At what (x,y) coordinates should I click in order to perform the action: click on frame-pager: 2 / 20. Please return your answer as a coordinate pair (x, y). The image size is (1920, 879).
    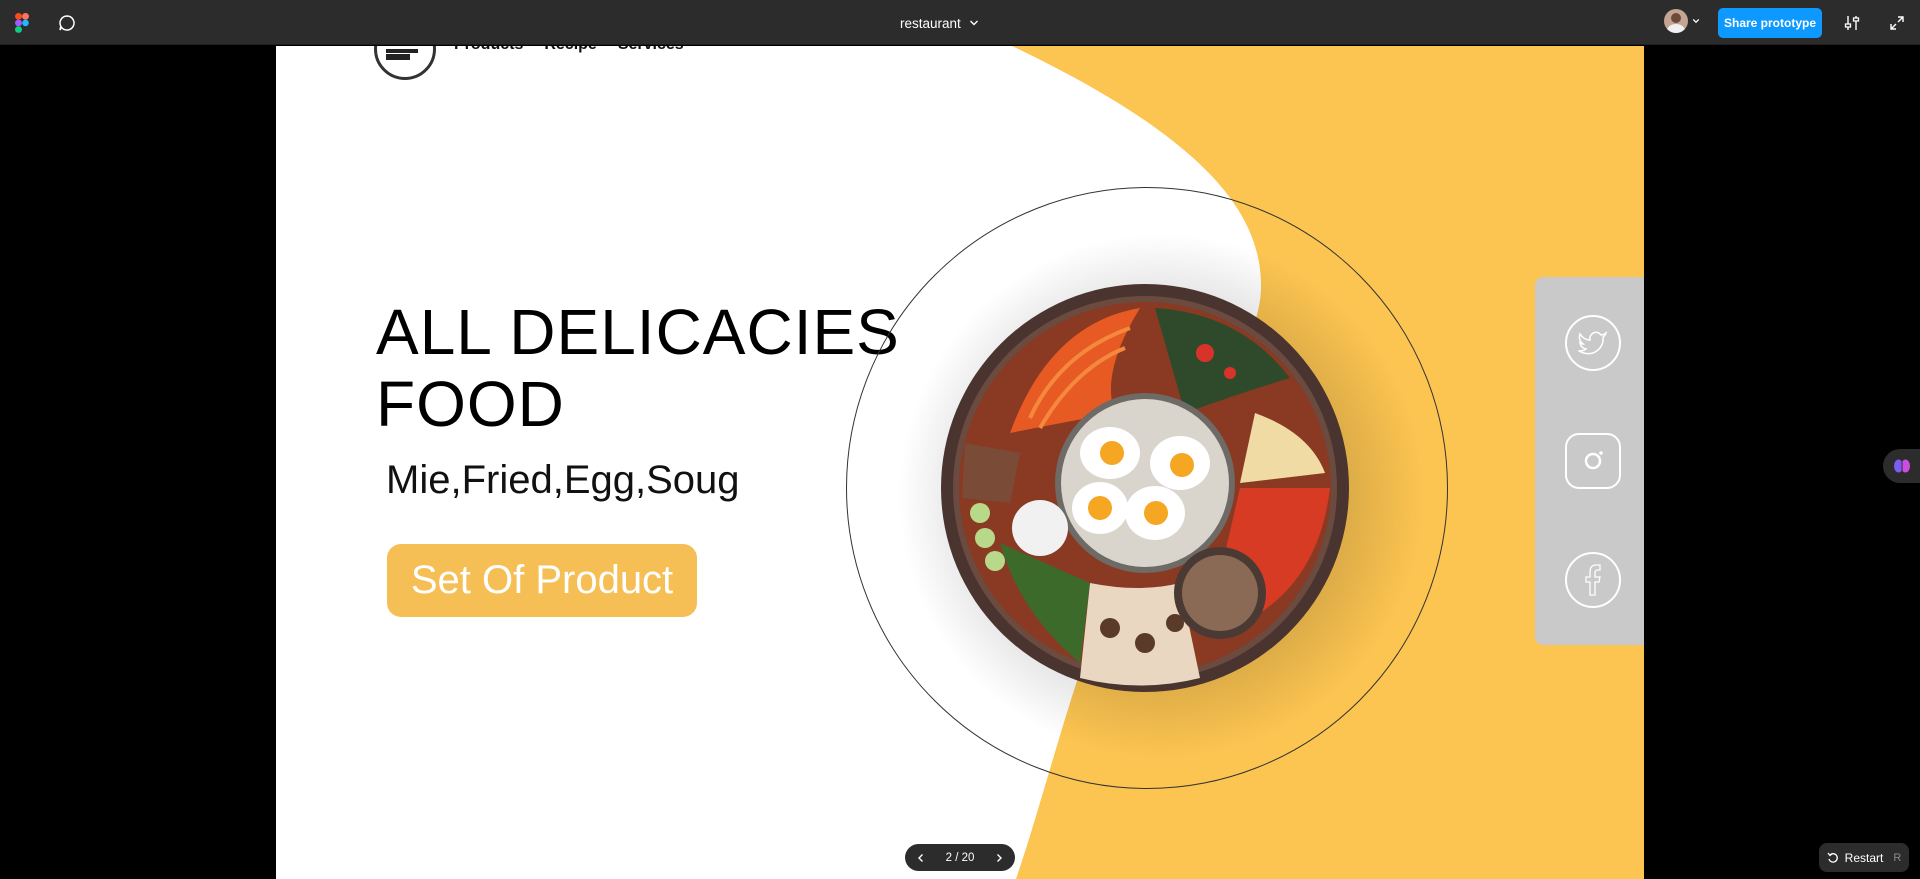
    Looking at the image, I should click on (960, 857).